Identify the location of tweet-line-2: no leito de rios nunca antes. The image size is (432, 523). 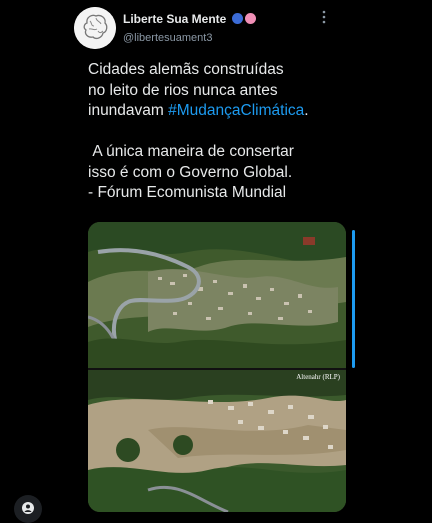
(183, 90).